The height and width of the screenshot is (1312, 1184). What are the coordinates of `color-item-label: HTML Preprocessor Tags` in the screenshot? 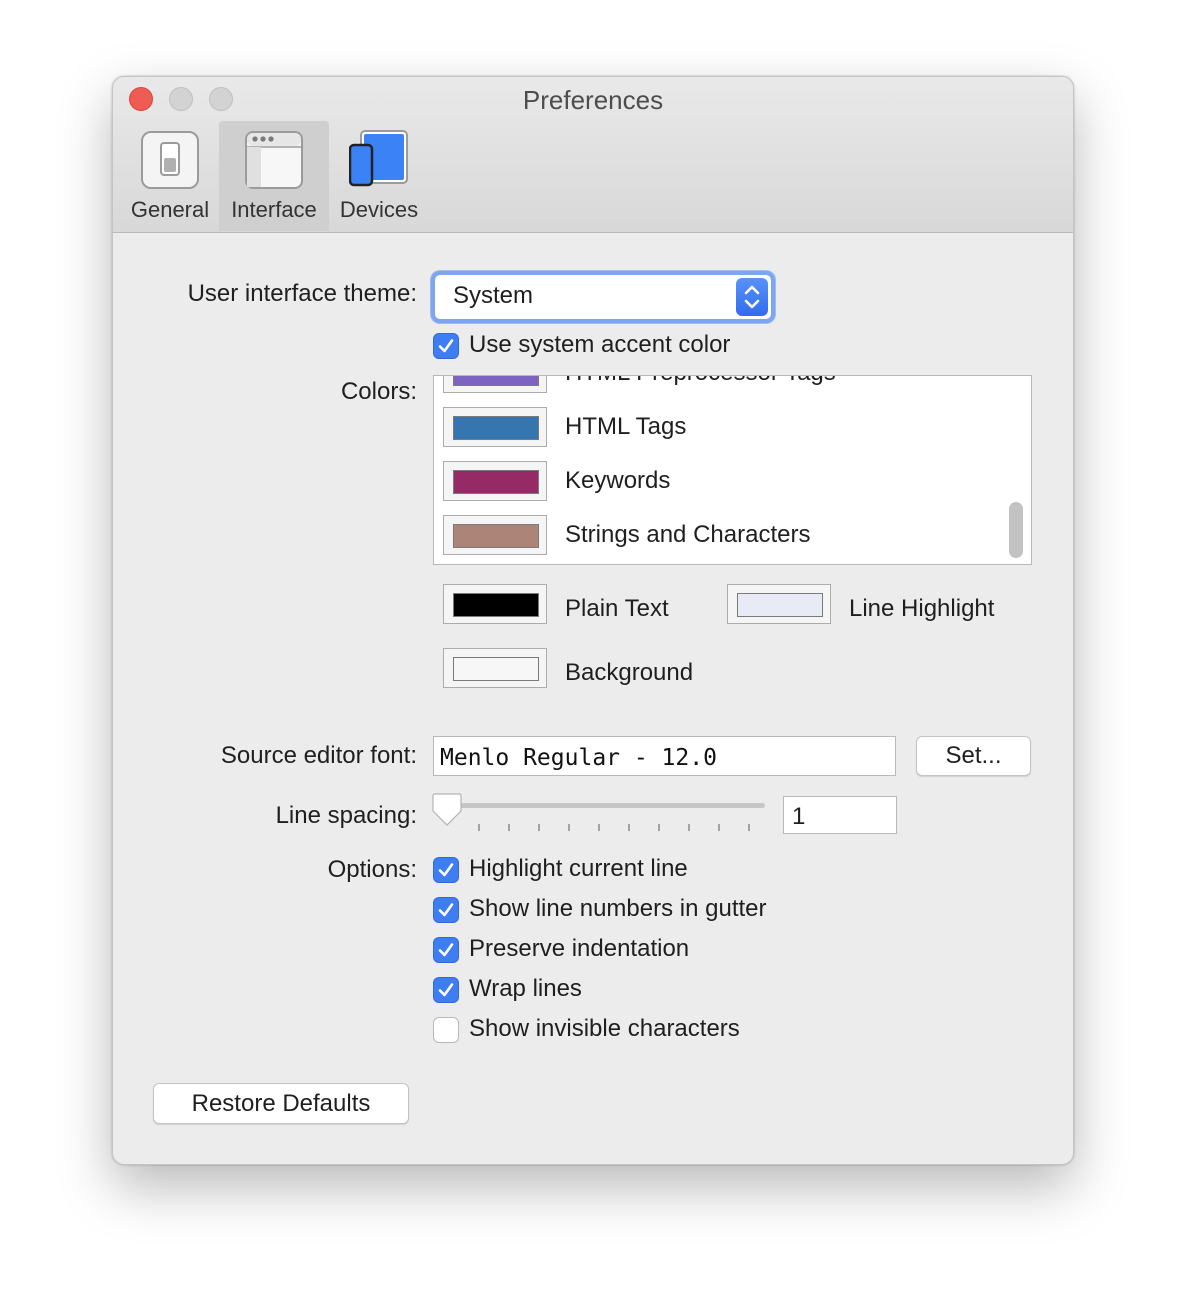 It's located at (700, 381).